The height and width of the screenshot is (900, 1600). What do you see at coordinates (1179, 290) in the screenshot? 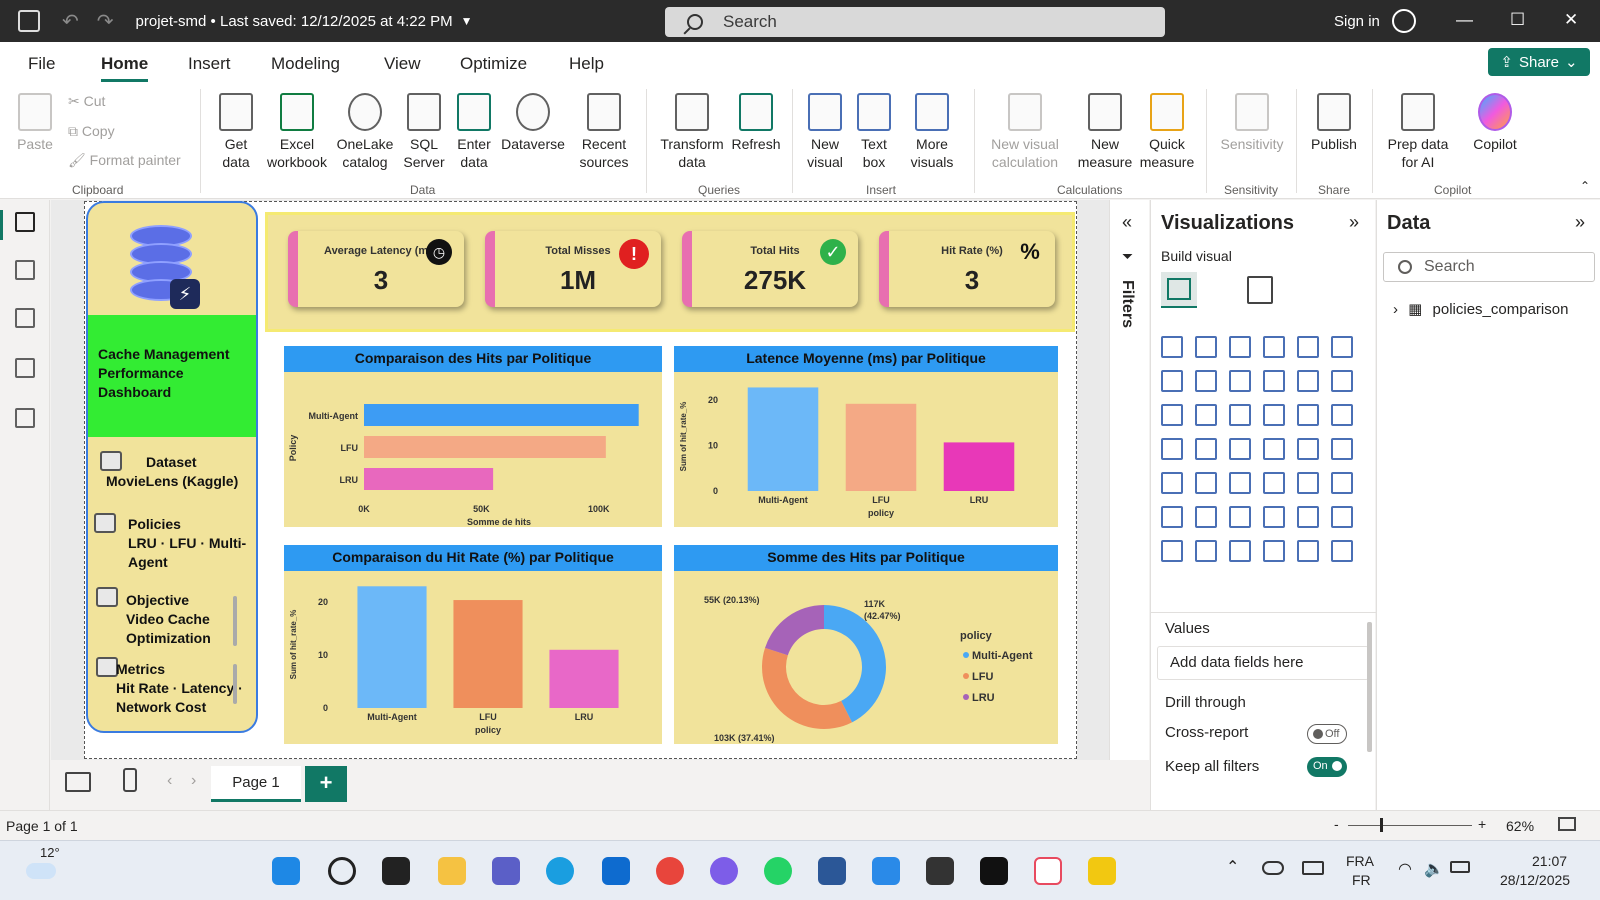
I see `build-visual-tab` at bounding box center [1179, 290].